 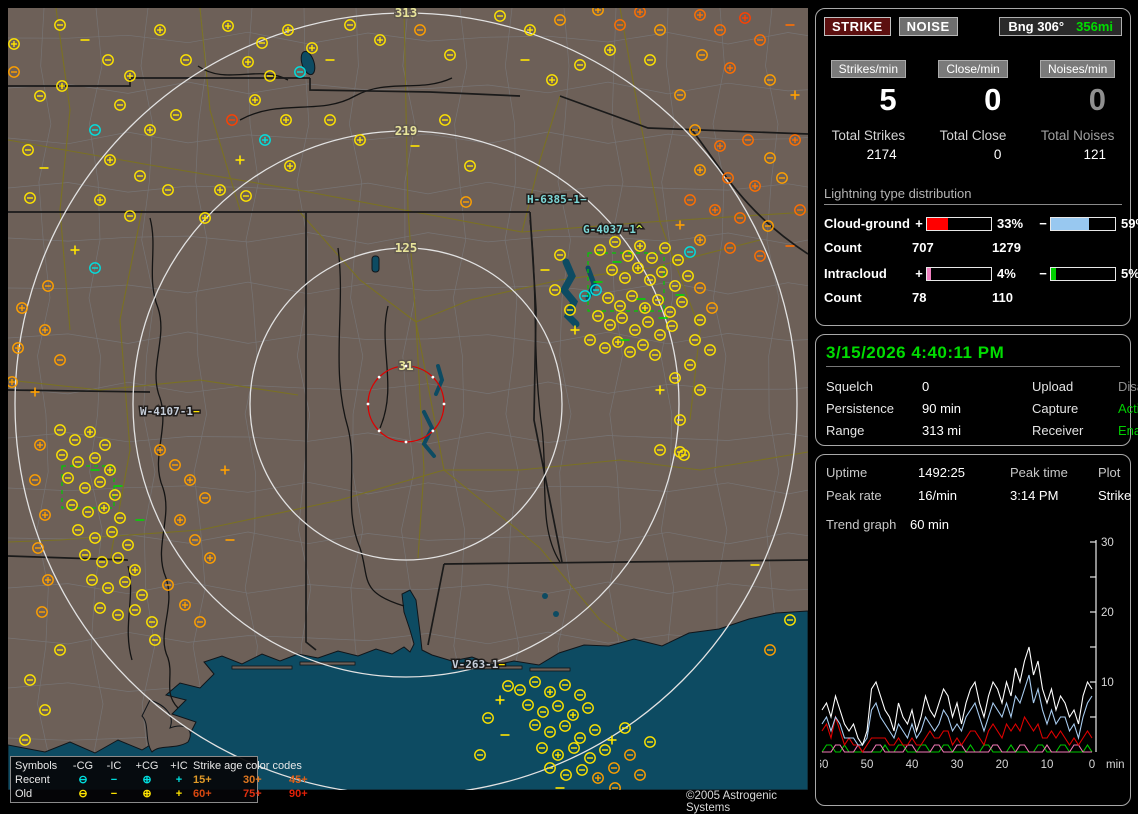 What do you see at coordinates (942, 408) in the screenshot?
I see `persistence-value: 90 min` at bounding box center [942, 408].